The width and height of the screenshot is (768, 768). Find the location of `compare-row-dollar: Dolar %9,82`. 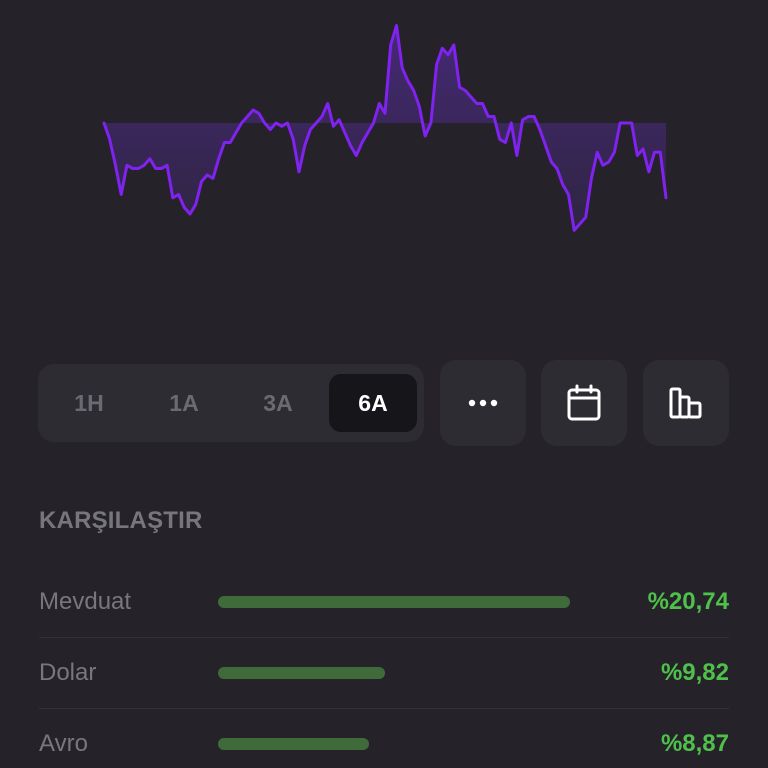

compare-row-dollar: Dolar %9,82 is located at coordinates (384, 673).